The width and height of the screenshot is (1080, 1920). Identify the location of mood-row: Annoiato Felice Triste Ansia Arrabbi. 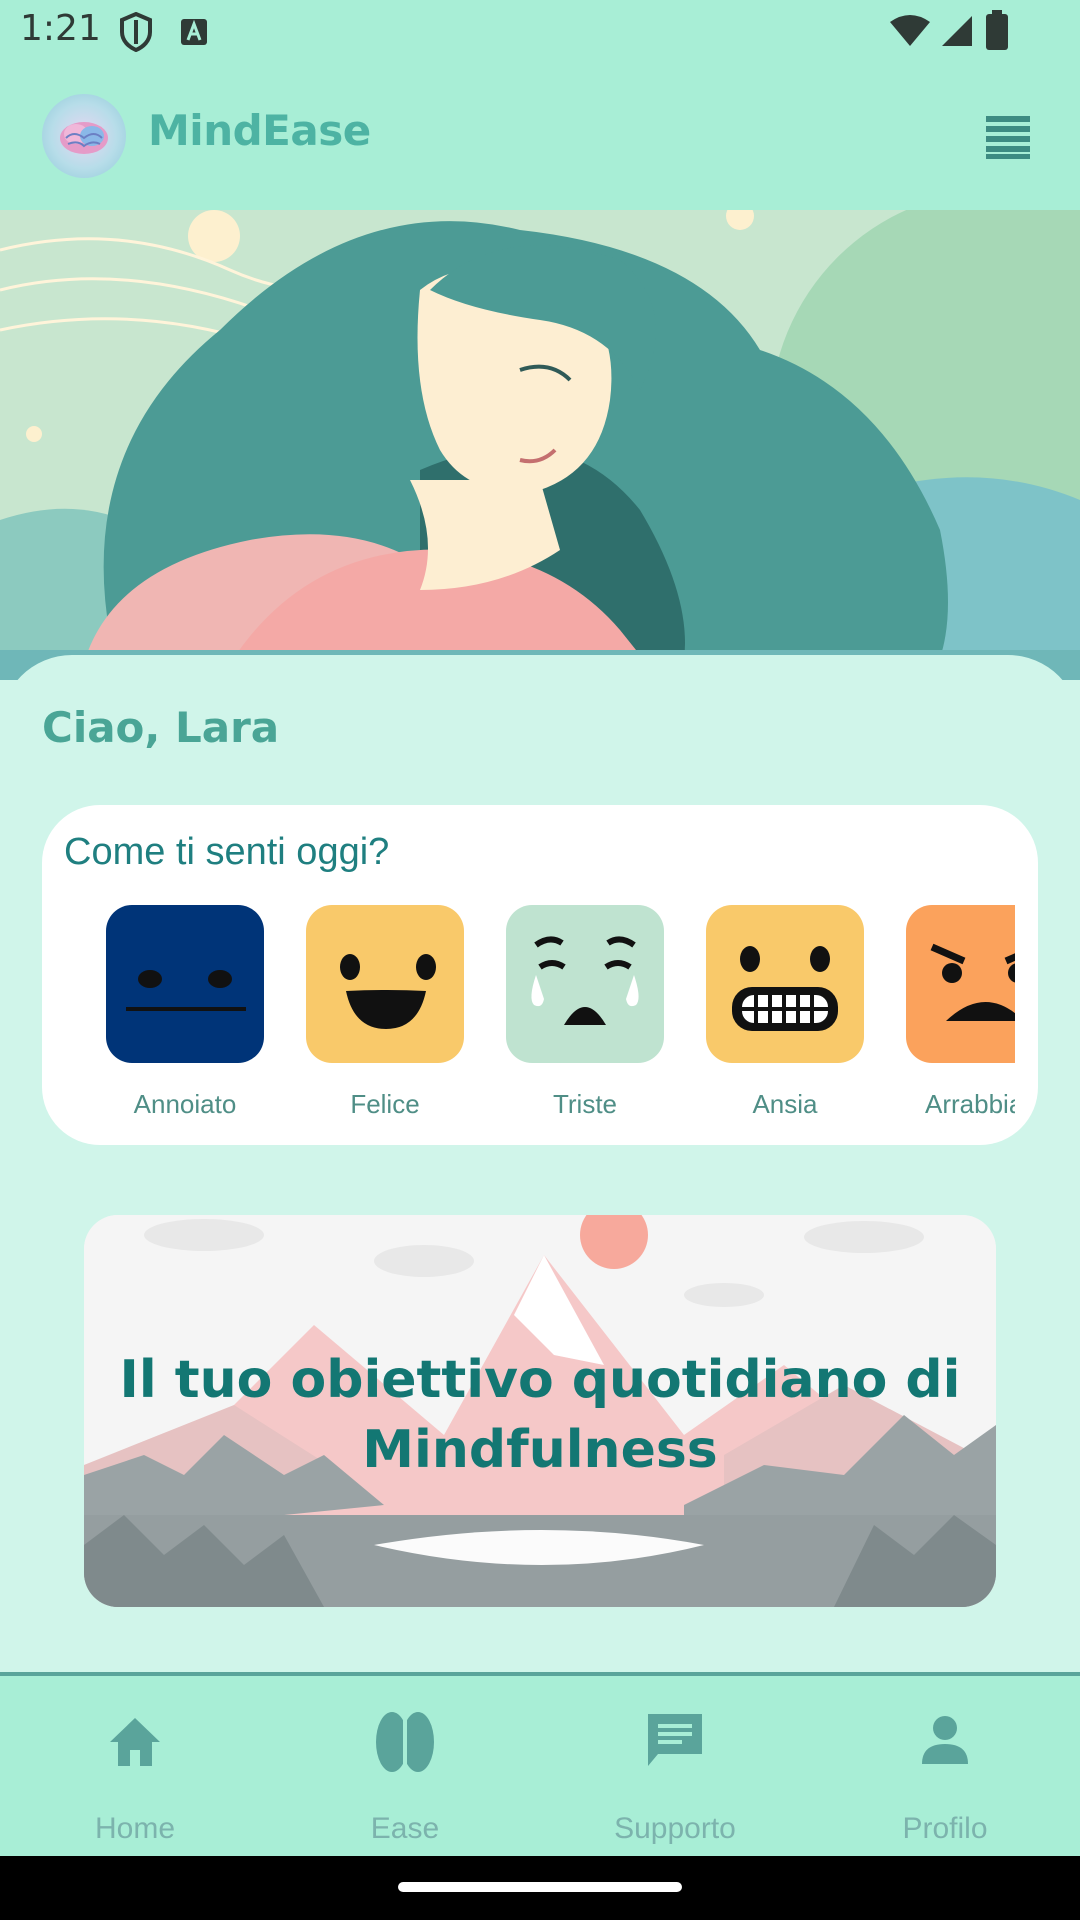
(560, 1015).